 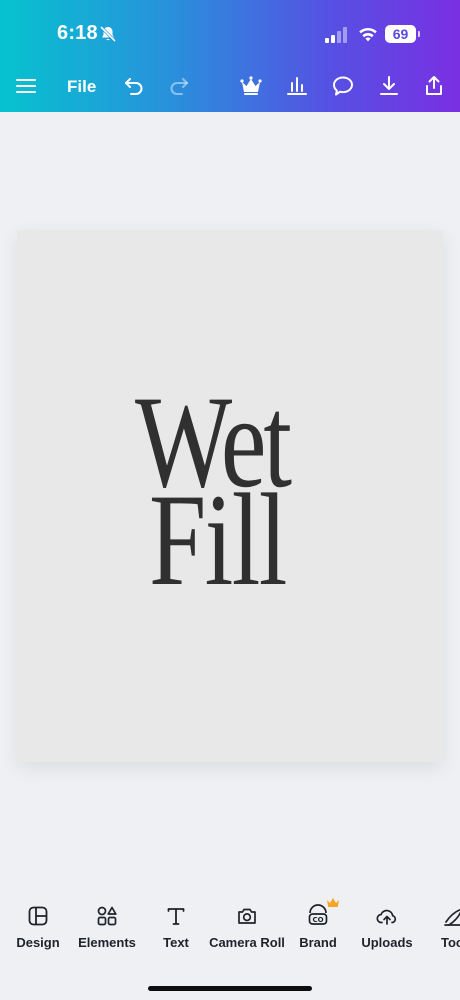 I want to click on premium-crown-icon, so click(x=333, y=902).